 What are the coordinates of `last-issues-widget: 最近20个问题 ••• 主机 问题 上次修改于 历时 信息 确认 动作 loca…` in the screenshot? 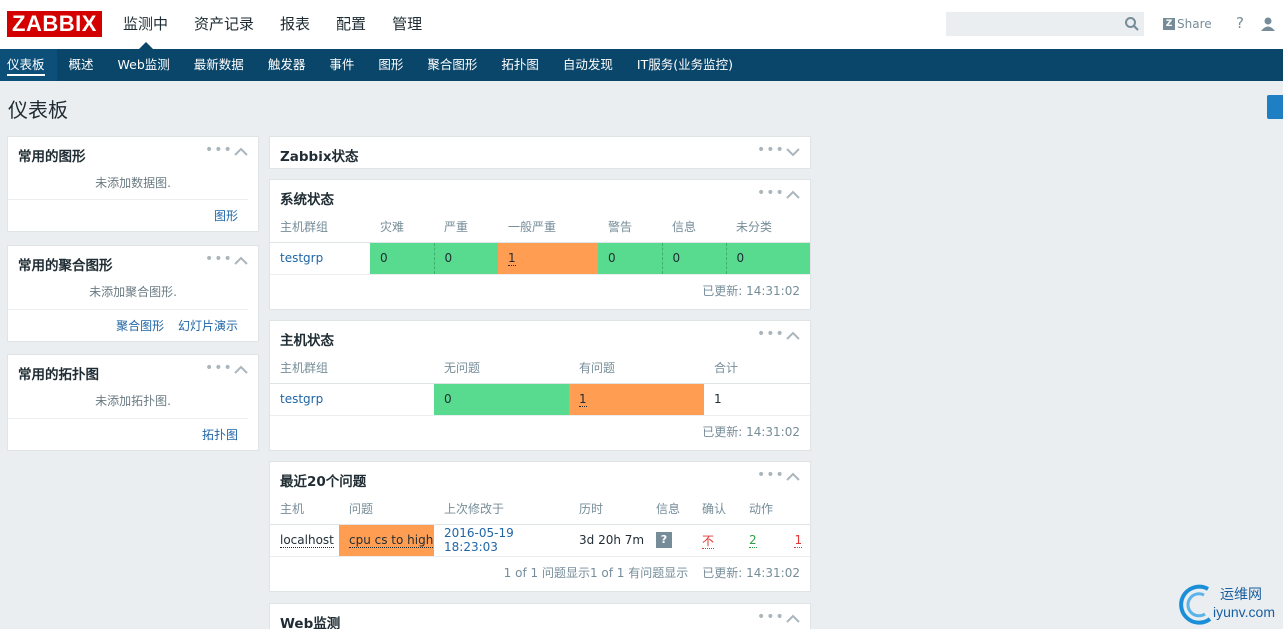 It's located at (540, 526).